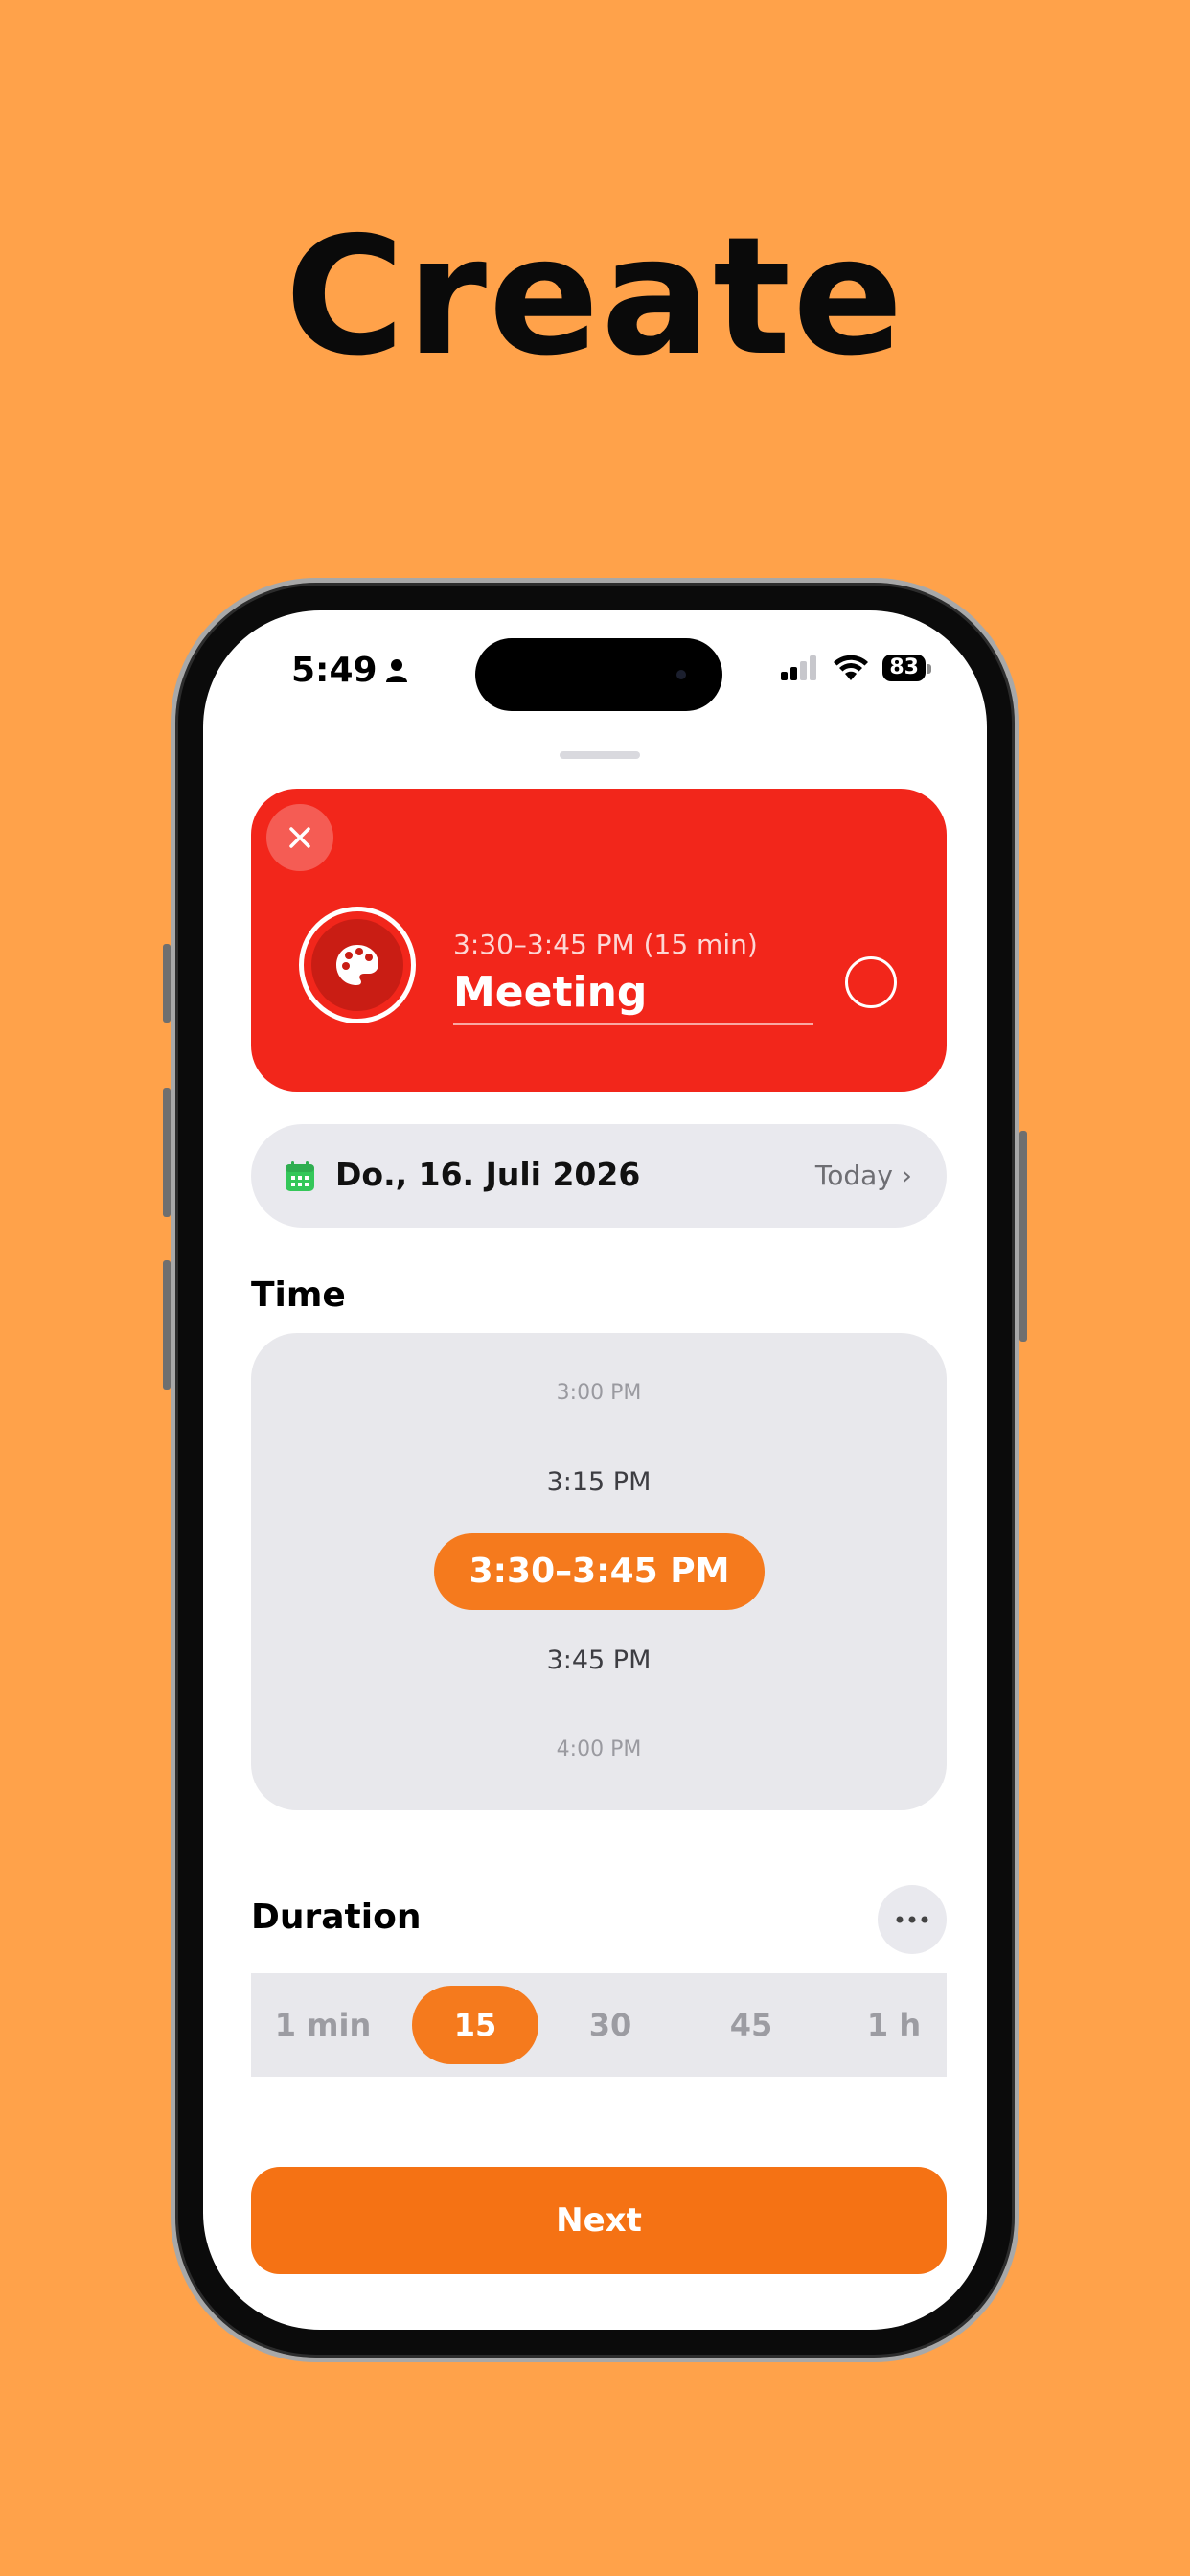 The image size is (1190, 2576). I want to click on duration-section-title: Duration, so click(336, 1917).